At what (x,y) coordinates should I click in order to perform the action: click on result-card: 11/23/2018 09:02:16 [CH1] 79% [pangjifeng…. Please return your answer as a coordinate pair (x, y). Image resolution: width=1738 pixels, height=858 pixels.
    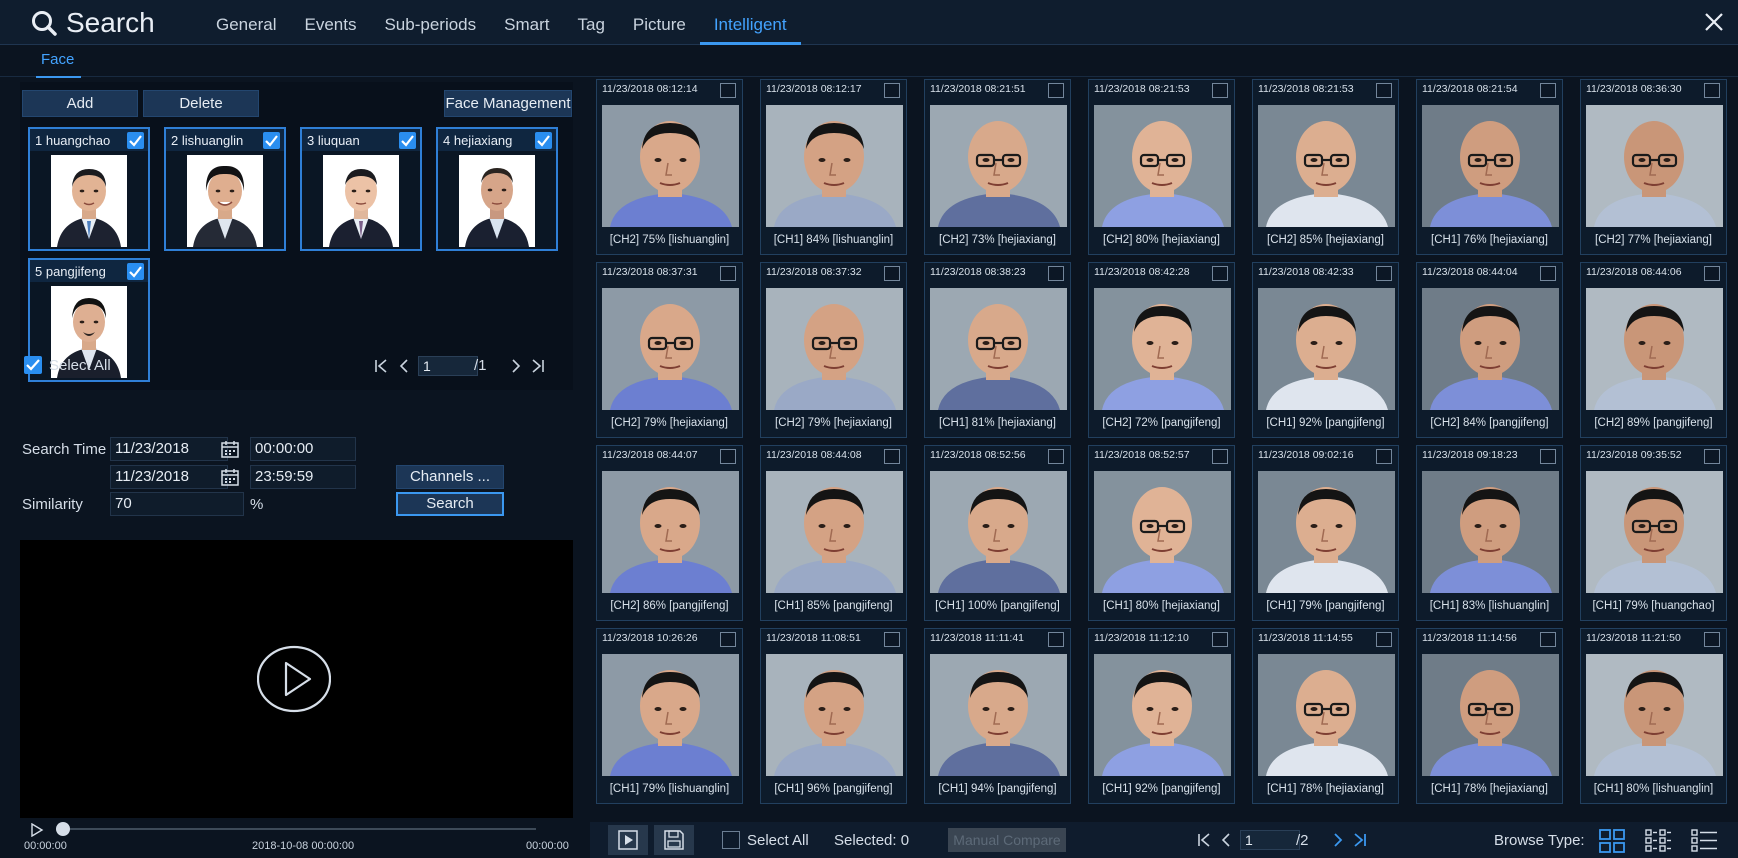
    Looking at the image, I should click on (1325, 533).